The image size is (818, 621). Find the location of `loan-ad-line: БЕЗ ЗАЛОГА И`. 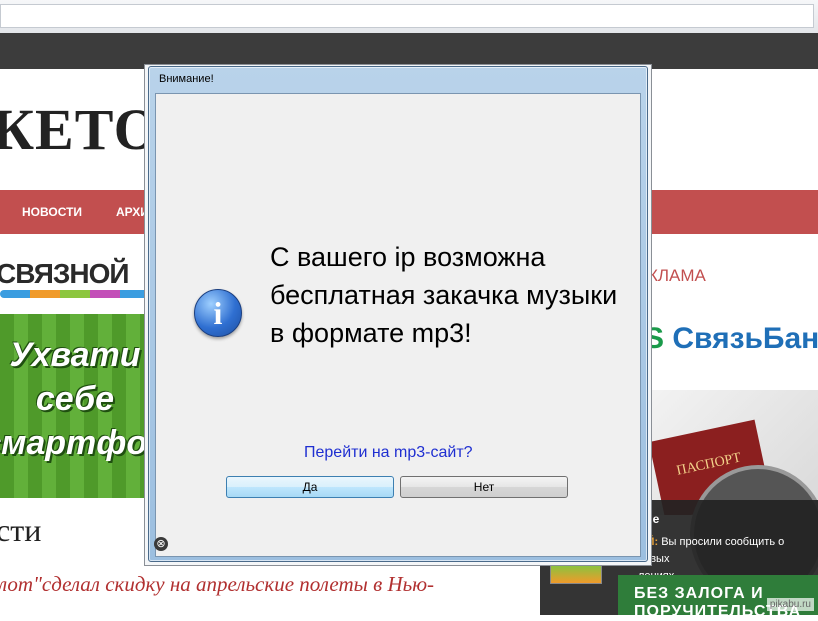

loan-ad-line: БЕЗ ЗАЛОГА И is located at coordinates (699, 593).